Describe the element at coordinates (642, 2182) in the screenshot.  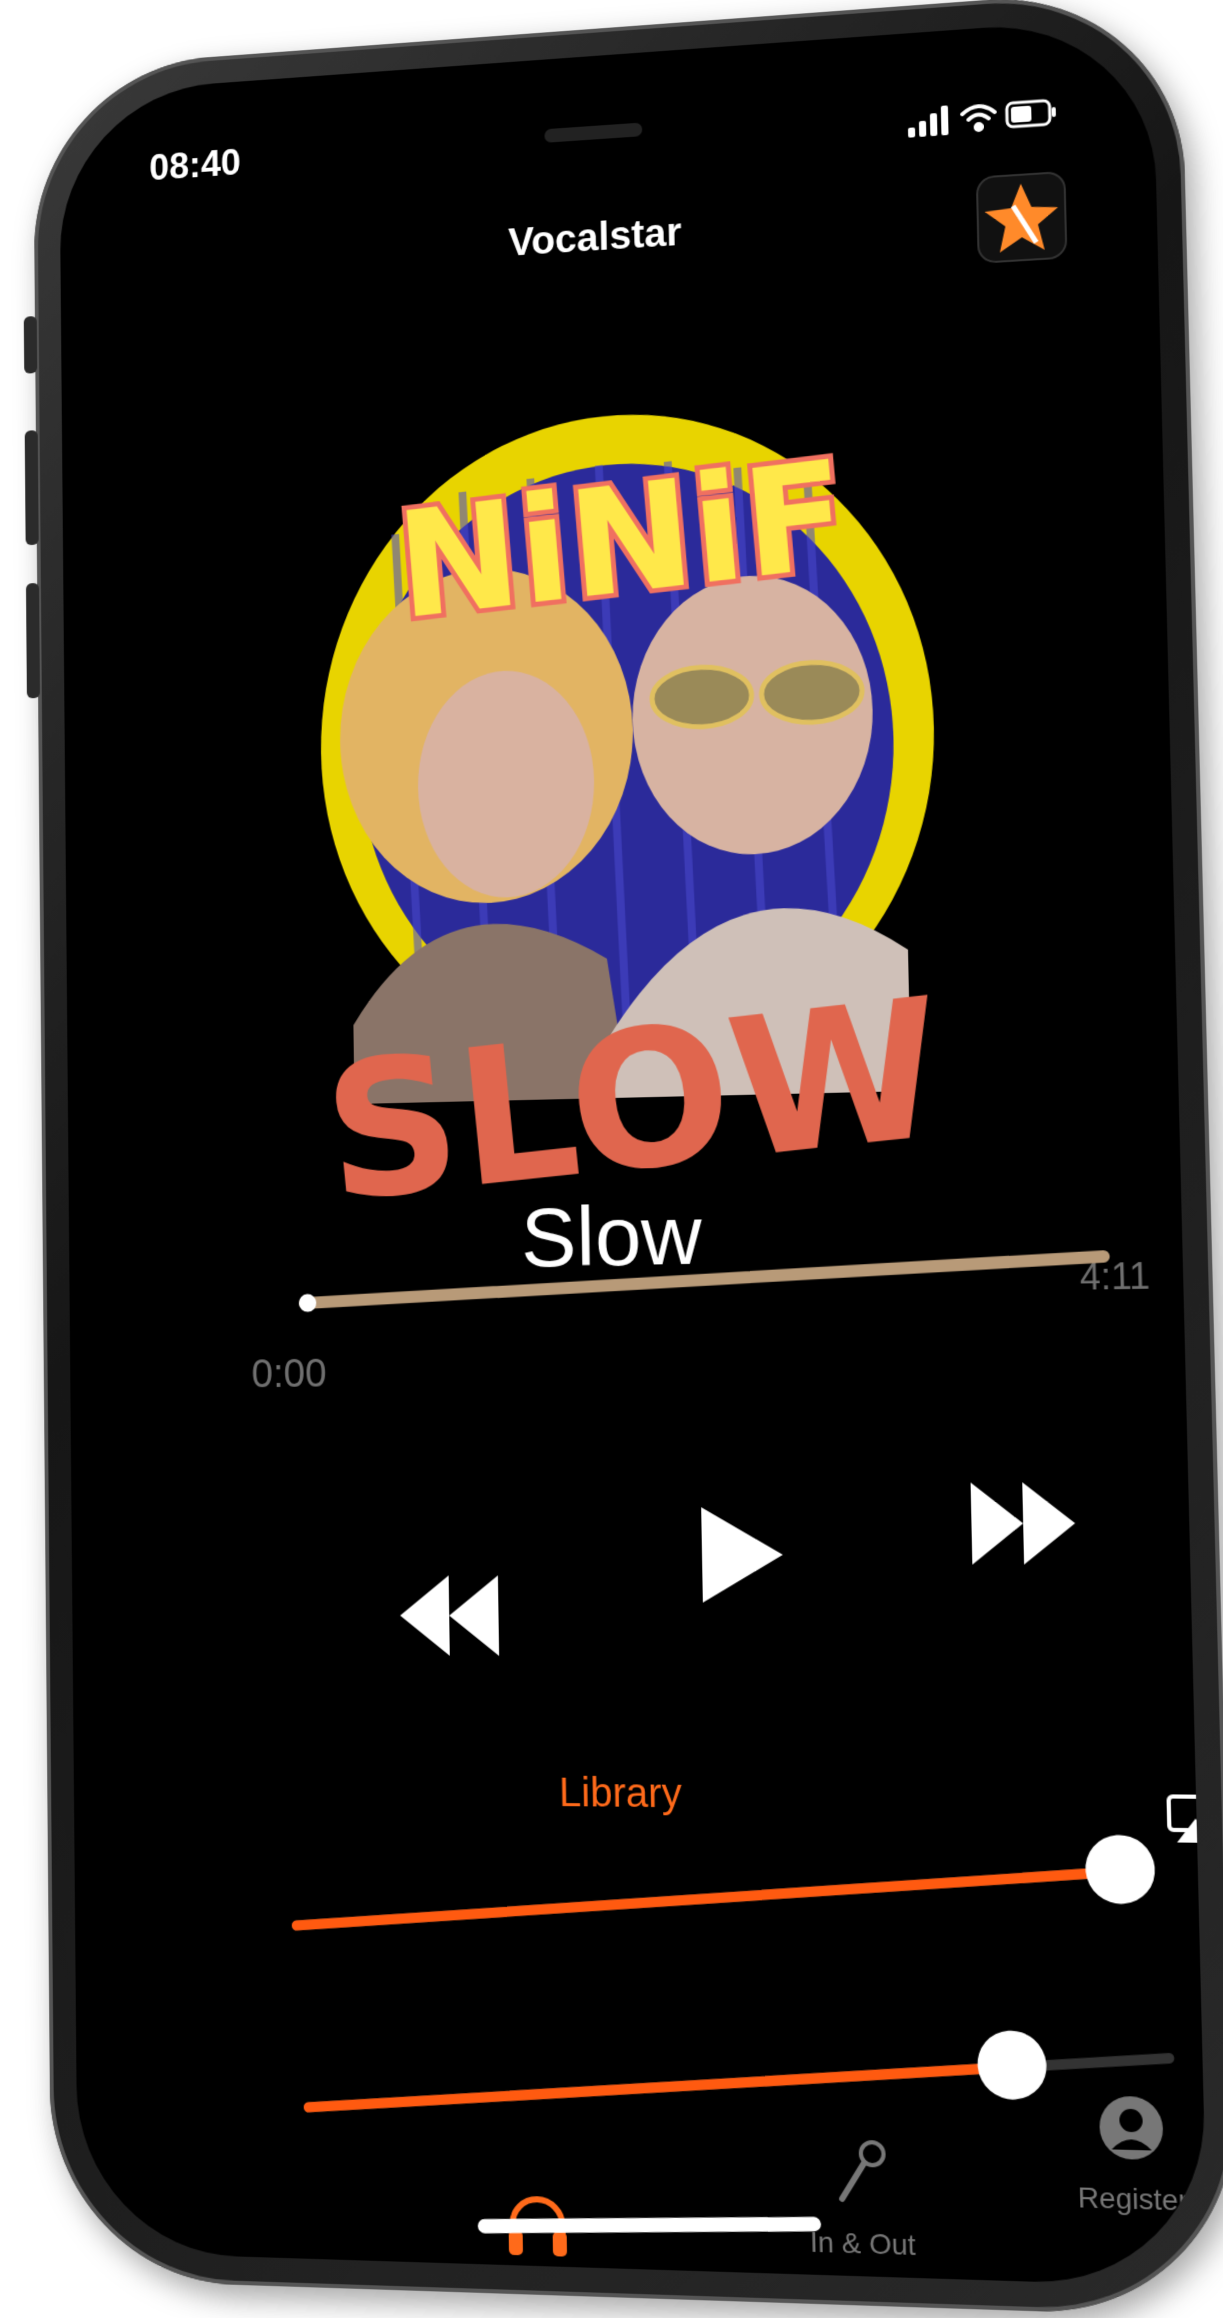
I see `tab-bar: Sing In & Out Register` at that location.